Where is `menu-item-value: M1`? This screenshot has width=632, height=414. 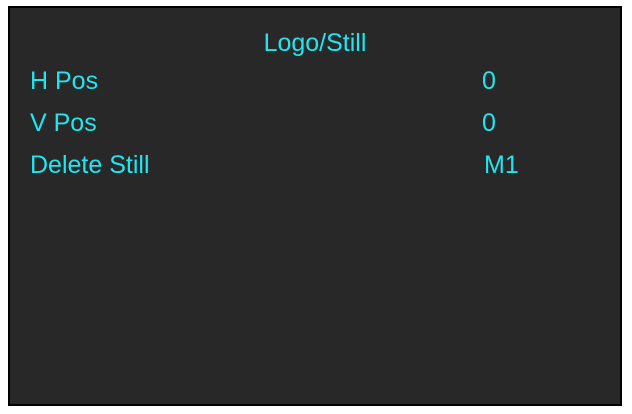
menu-item-value: M1 is located at coordinates (501, 165).